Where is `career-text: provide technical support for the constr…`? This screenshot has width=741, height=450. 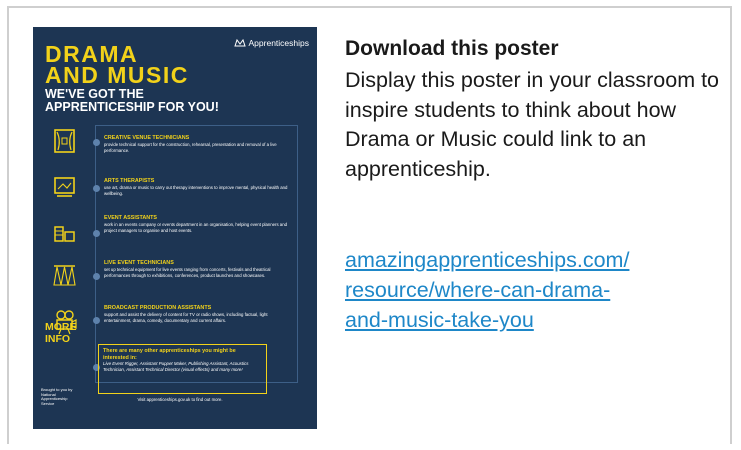
career-text: provide technical support for the constr… is located at coordinates (190, 147).